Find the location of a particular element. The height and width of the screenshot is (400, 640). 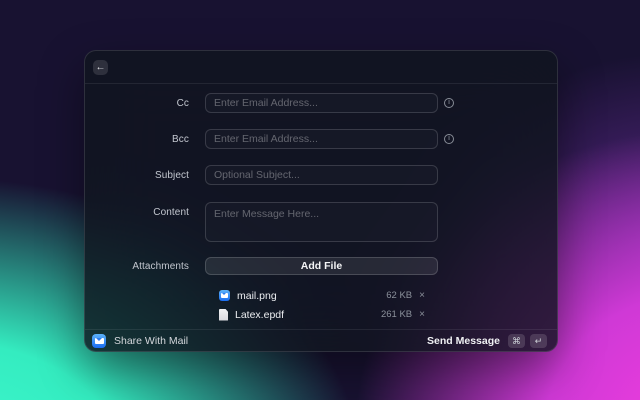

send-message-button: Send Message ⌘ ↵ is located at coordinates (487, 341).